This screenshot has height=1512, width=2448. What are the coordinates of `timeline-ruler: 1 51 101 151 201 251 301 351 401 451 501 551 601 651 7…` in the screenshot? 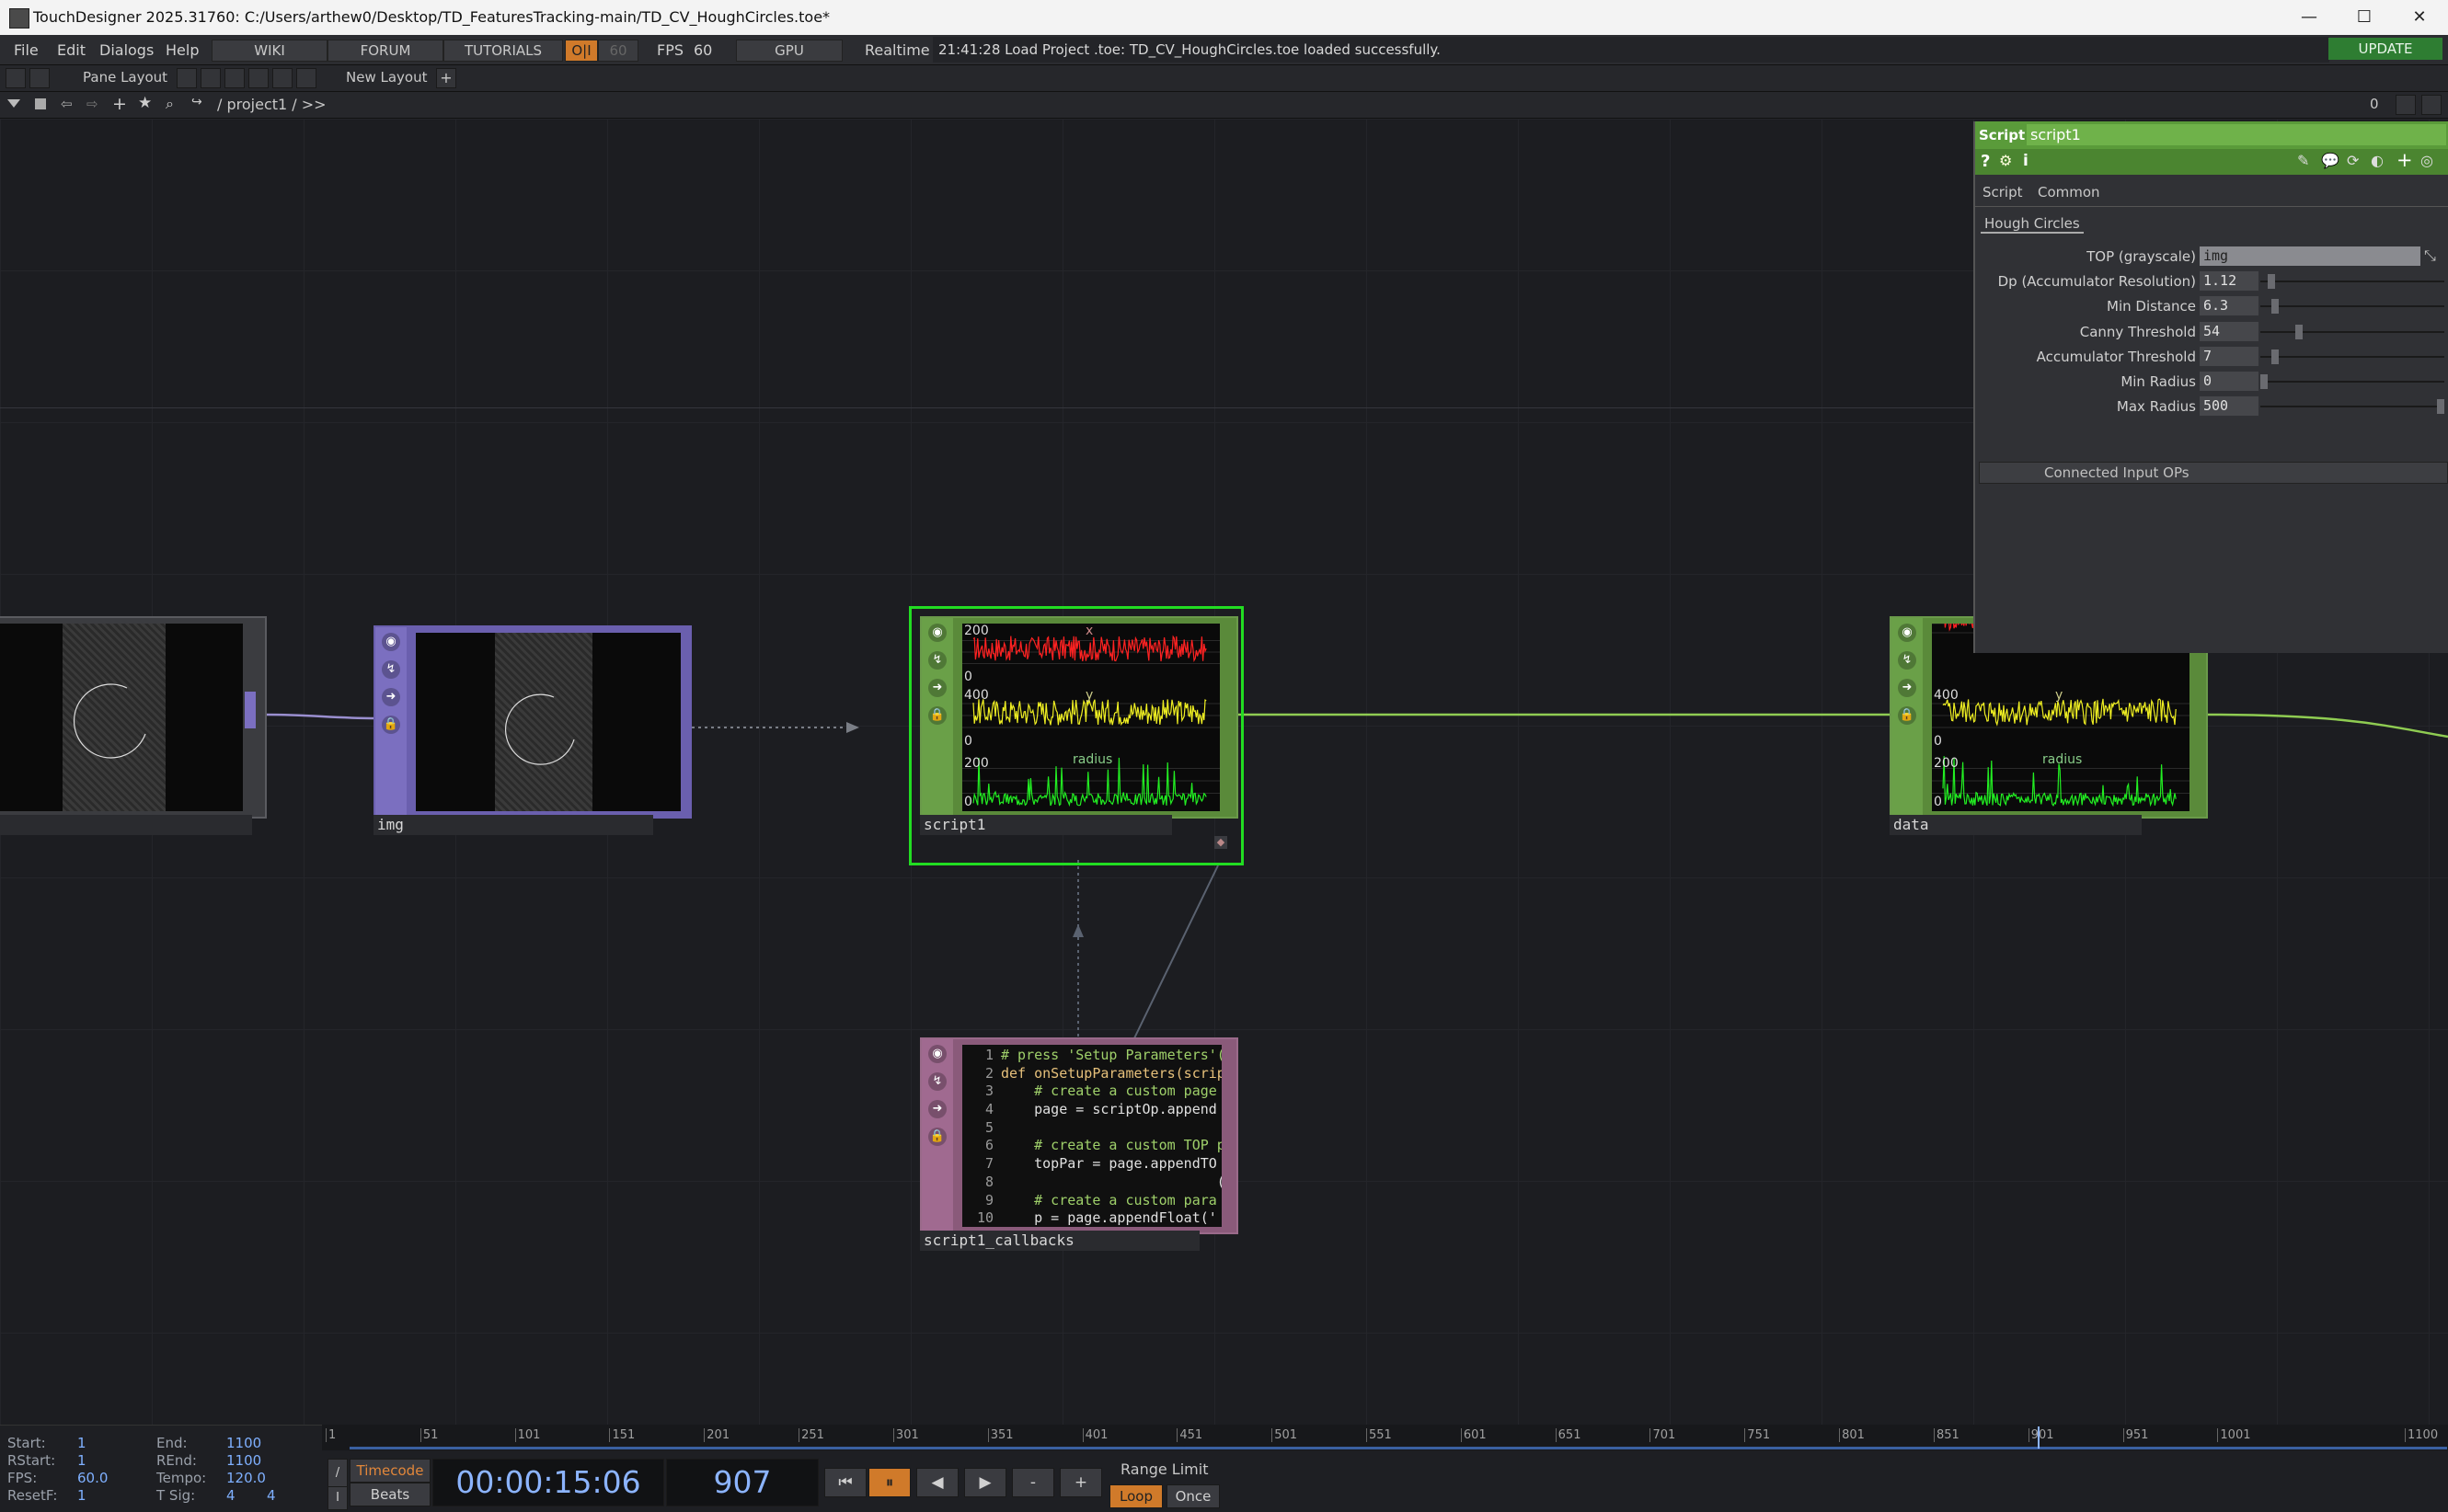 It's located at (1385, 1437).